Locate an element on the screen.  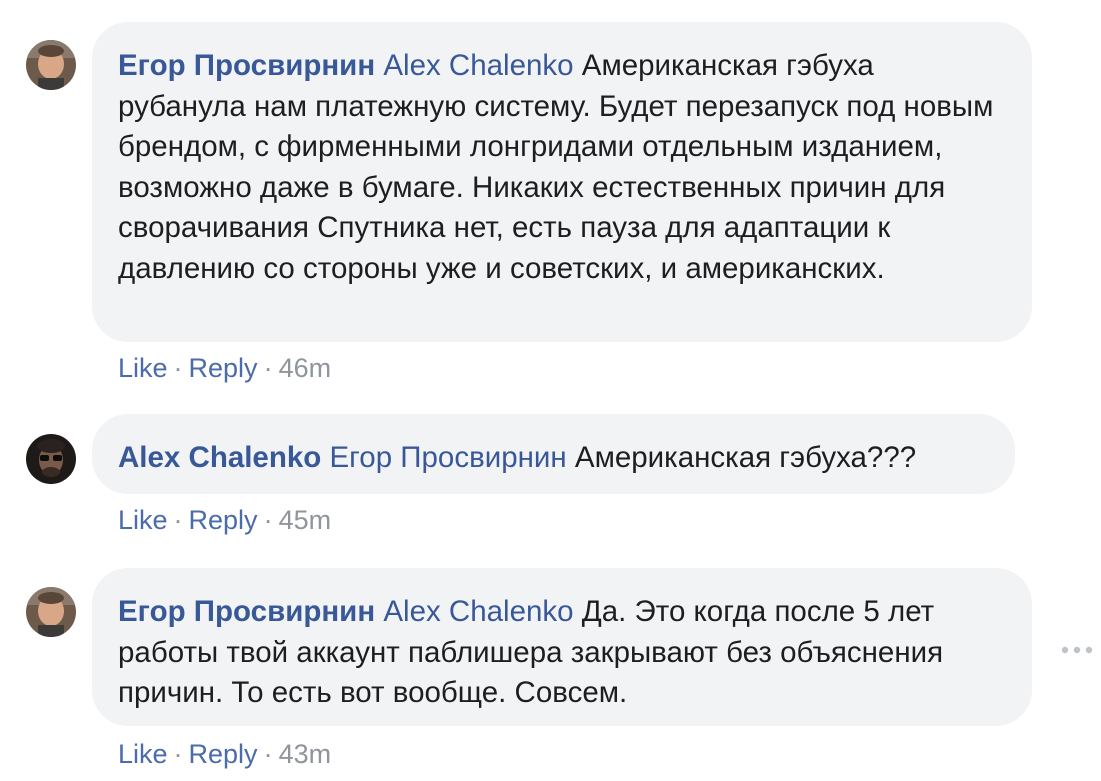
comment-timestamp: 43m is located at coordinates (305, 754).